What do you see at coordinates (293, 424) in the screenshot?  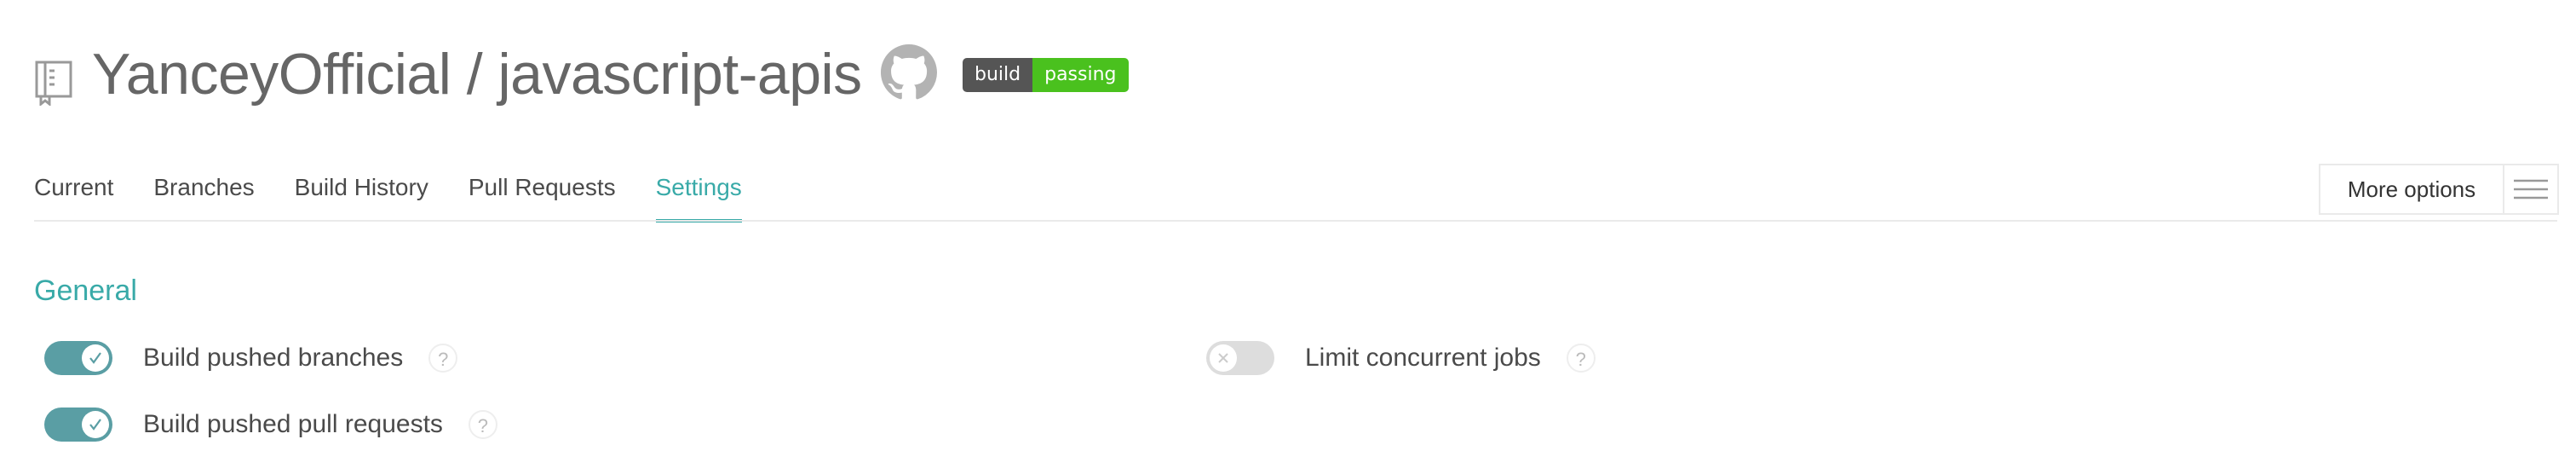 I see `setting-label: Build pushed pull requests` at bounding box center [293, 424].